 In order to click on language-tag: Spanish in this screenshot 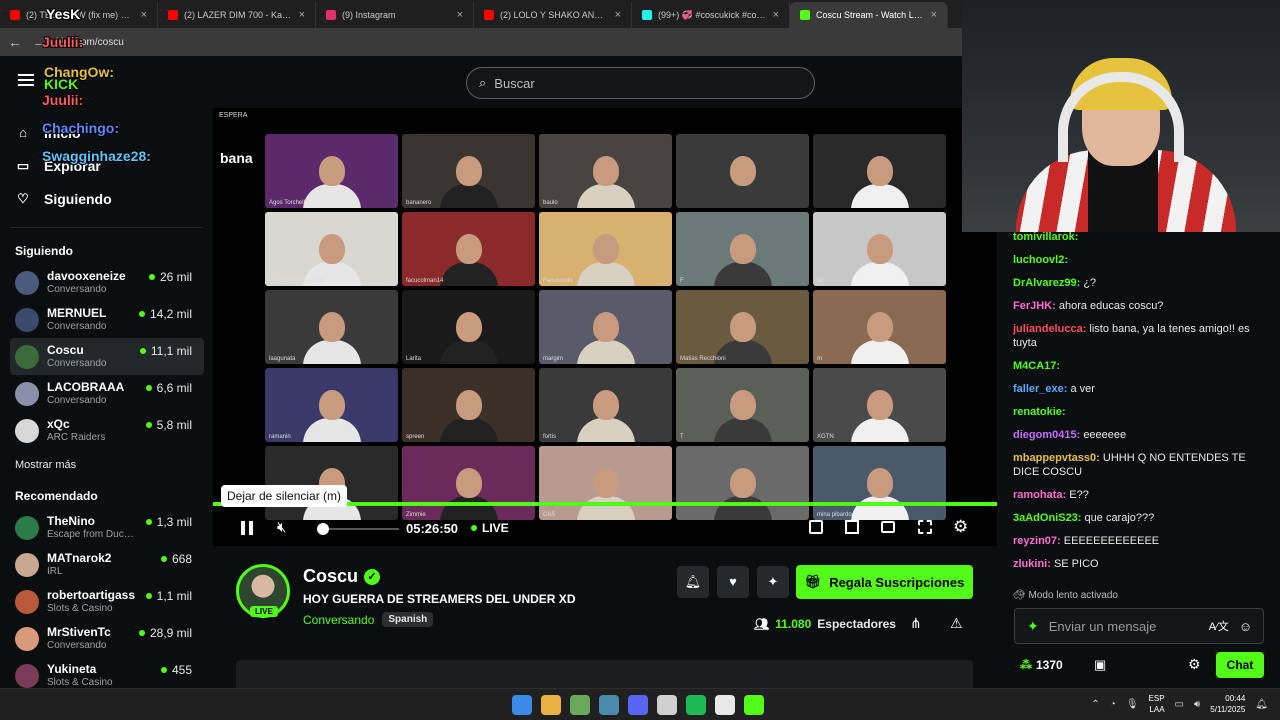, I will do `click(408, 619)`.